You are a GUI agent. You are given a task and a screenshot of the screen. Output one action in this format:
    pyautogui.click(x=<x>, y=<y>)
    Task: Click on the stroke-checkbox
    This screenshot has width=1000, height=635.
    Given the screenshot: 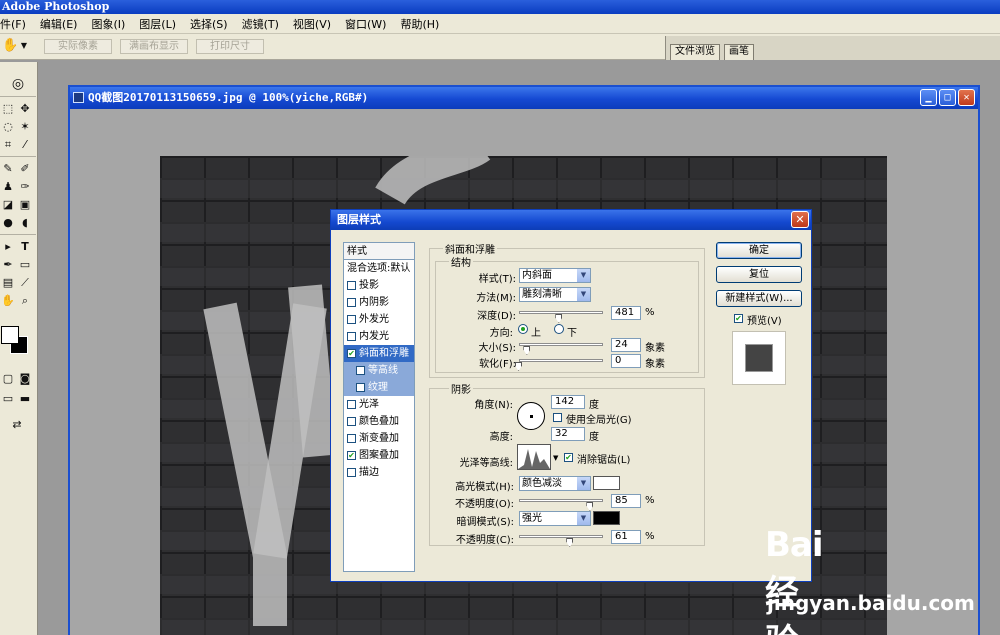 What is the action you would take?
    pyautogui.click(x=351, y=472)
    